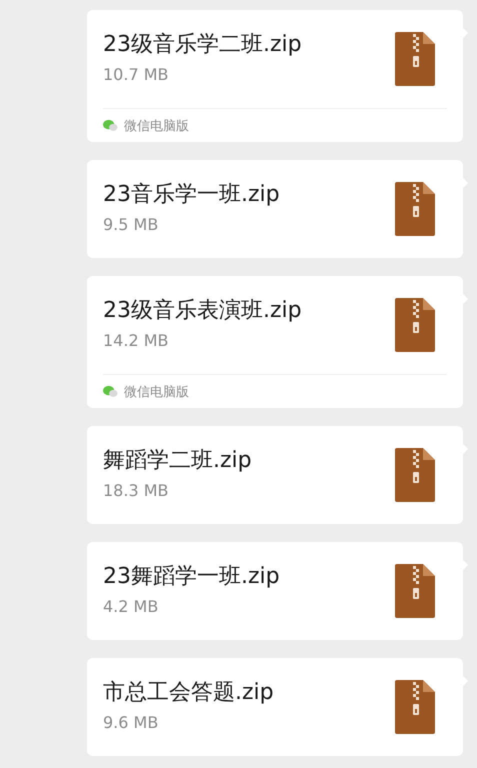 Image resolution: width=477 pixels, height=768 pixels. I want to click on file-size: 4.2 MB, so click(131, 606).